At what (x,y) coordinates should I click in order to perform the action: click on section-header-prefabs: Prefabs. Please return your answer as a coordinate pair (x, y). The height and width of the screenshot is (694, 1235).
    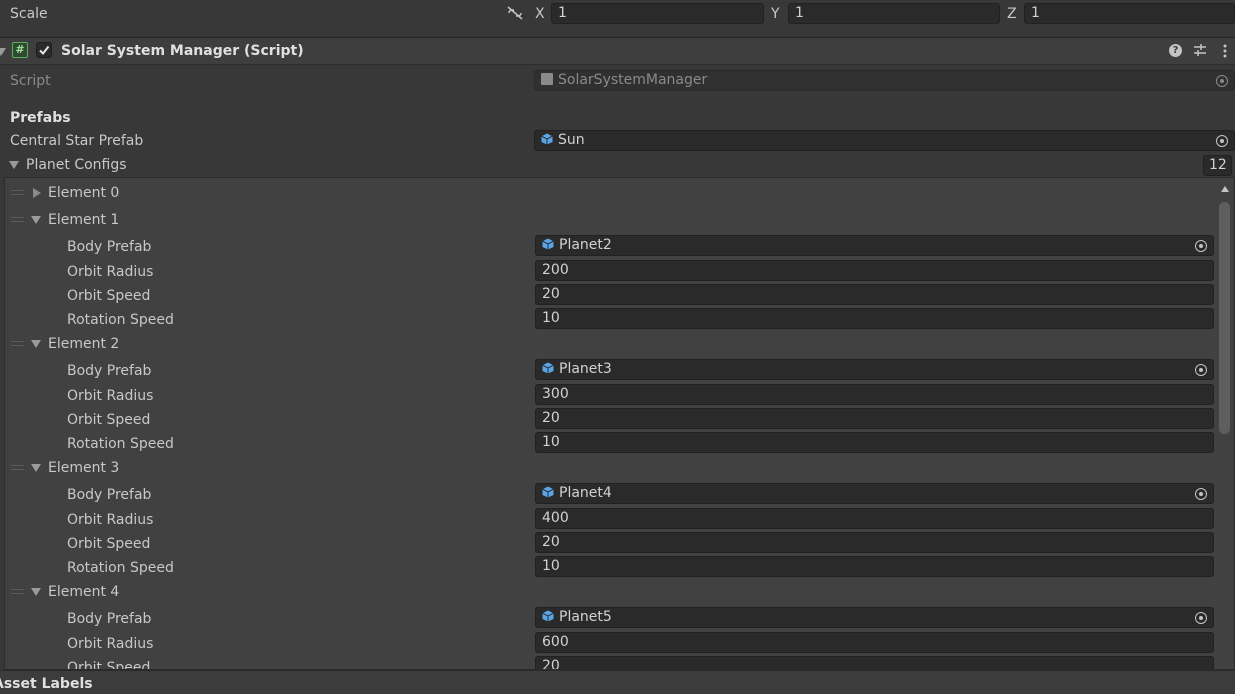
    Looking at the image, I should click on (40, 118).